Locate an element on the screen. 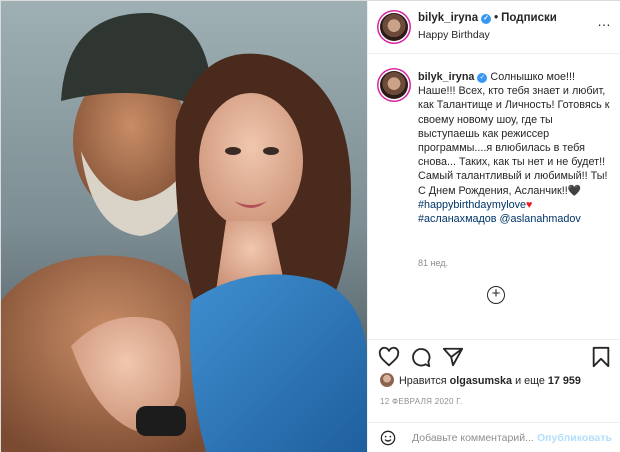 This screenshot has height=452, width=620. black-heart-emoji: 🖤 is located at coordinates (574, 190).